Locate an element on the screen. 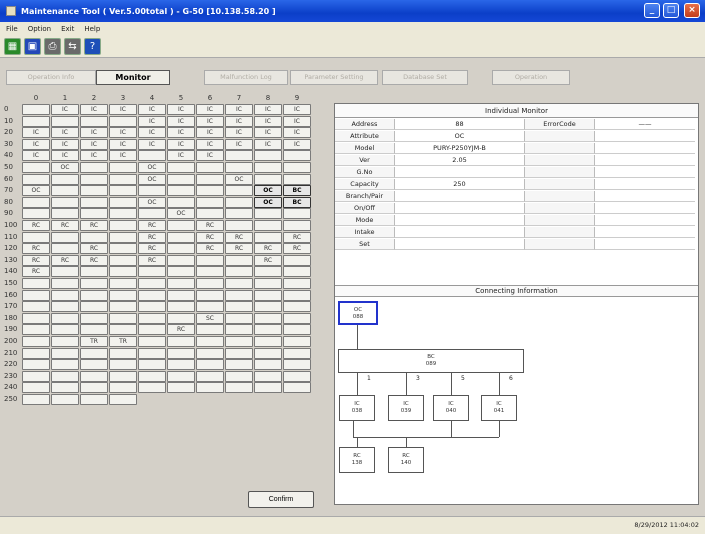 The image size is (705, 534). tab-operation: Operation is located at coordinates (531, 77).